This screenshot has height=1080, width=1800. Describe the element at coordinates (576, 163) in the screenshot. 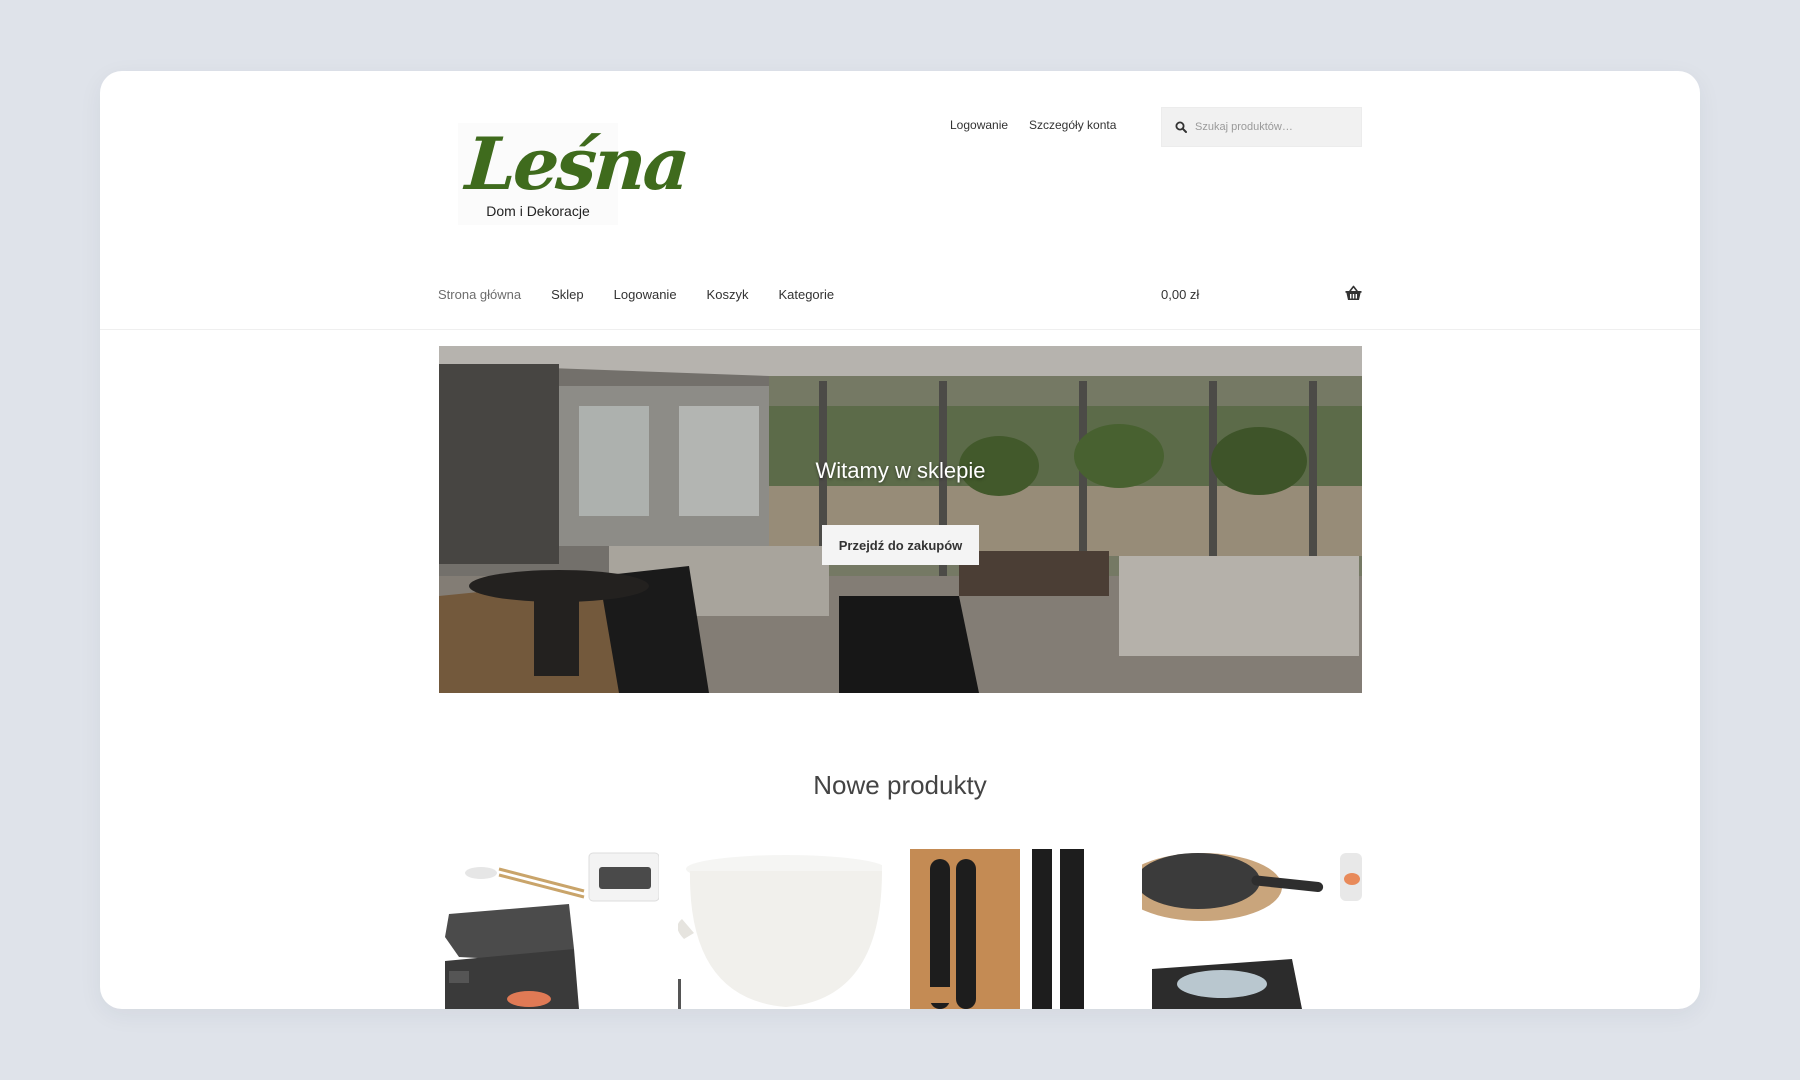

I see `logo-wordmark: Leśna` at that location.